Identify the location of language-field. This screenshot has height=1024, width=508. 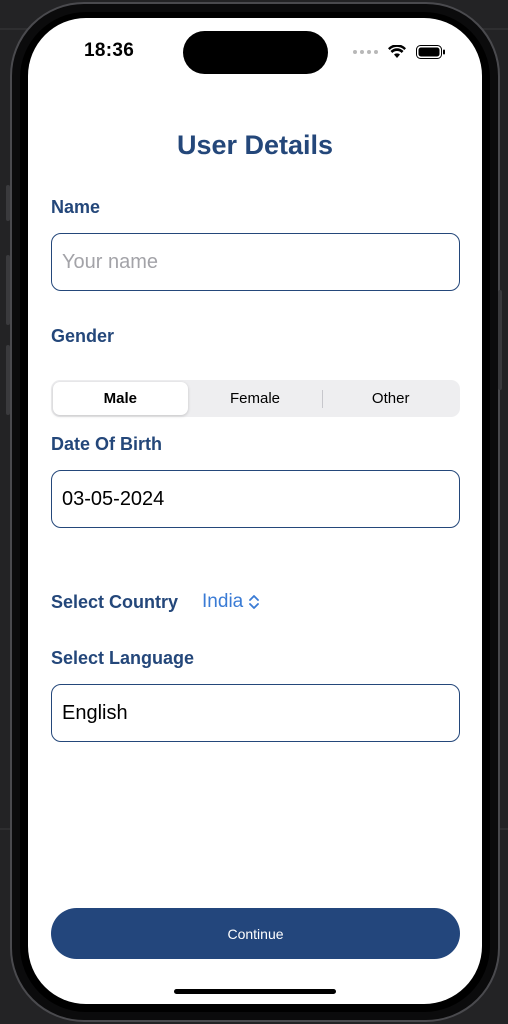
(255, 713).